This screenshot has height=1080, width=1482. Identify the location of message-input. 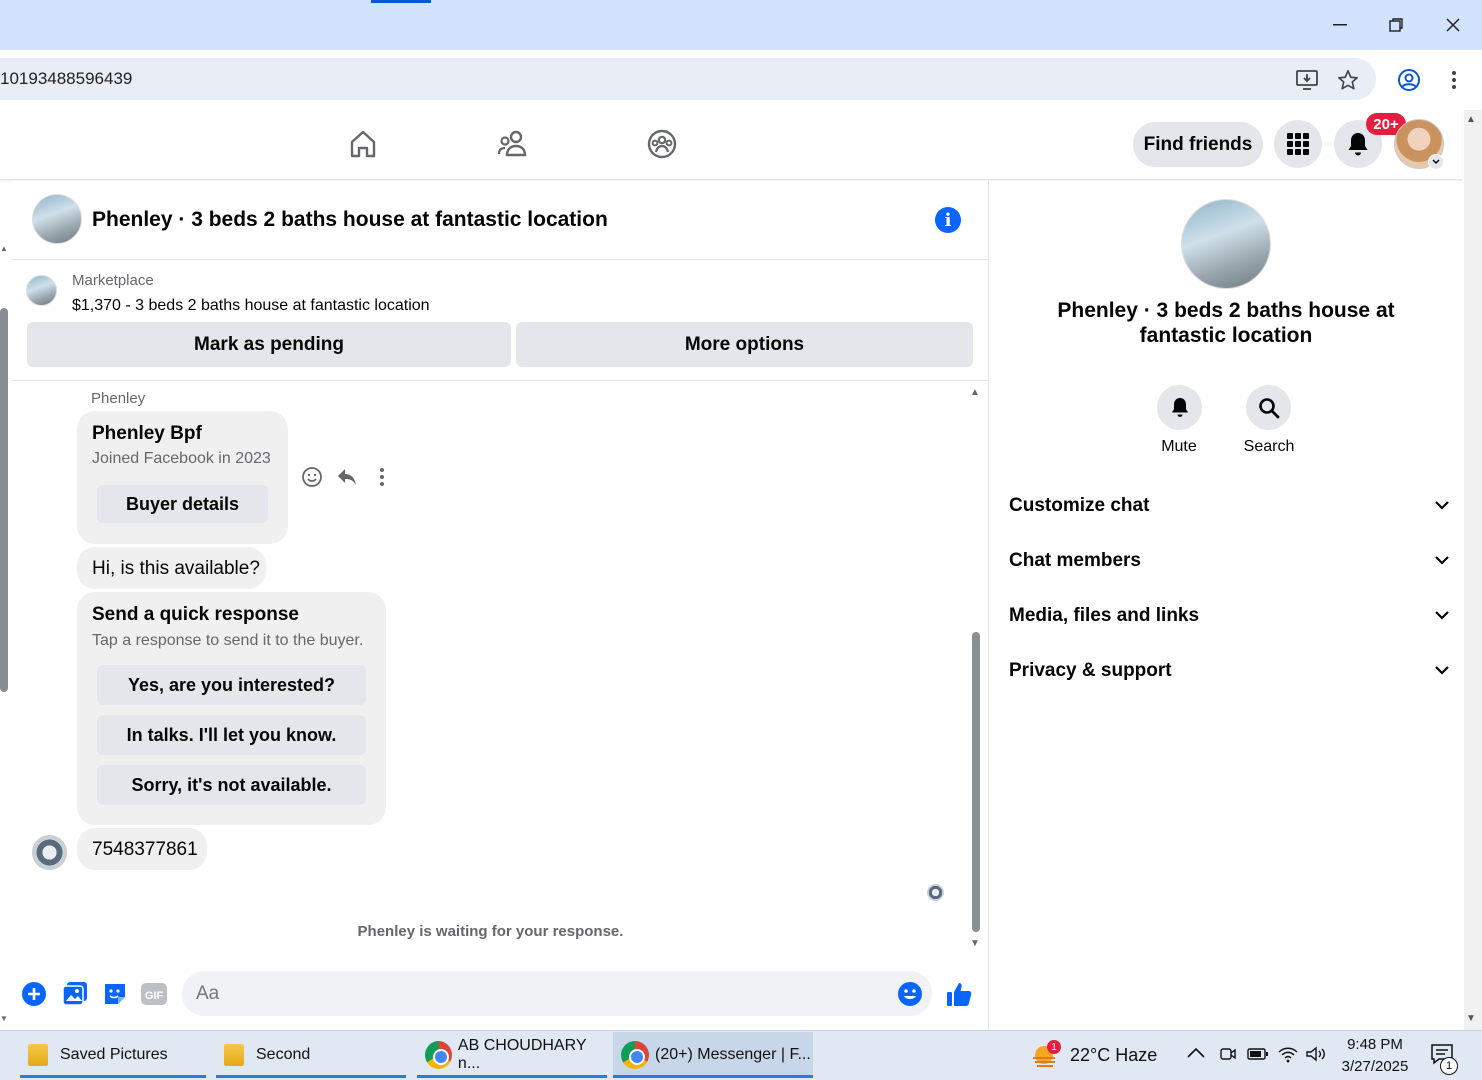
(522, 993).